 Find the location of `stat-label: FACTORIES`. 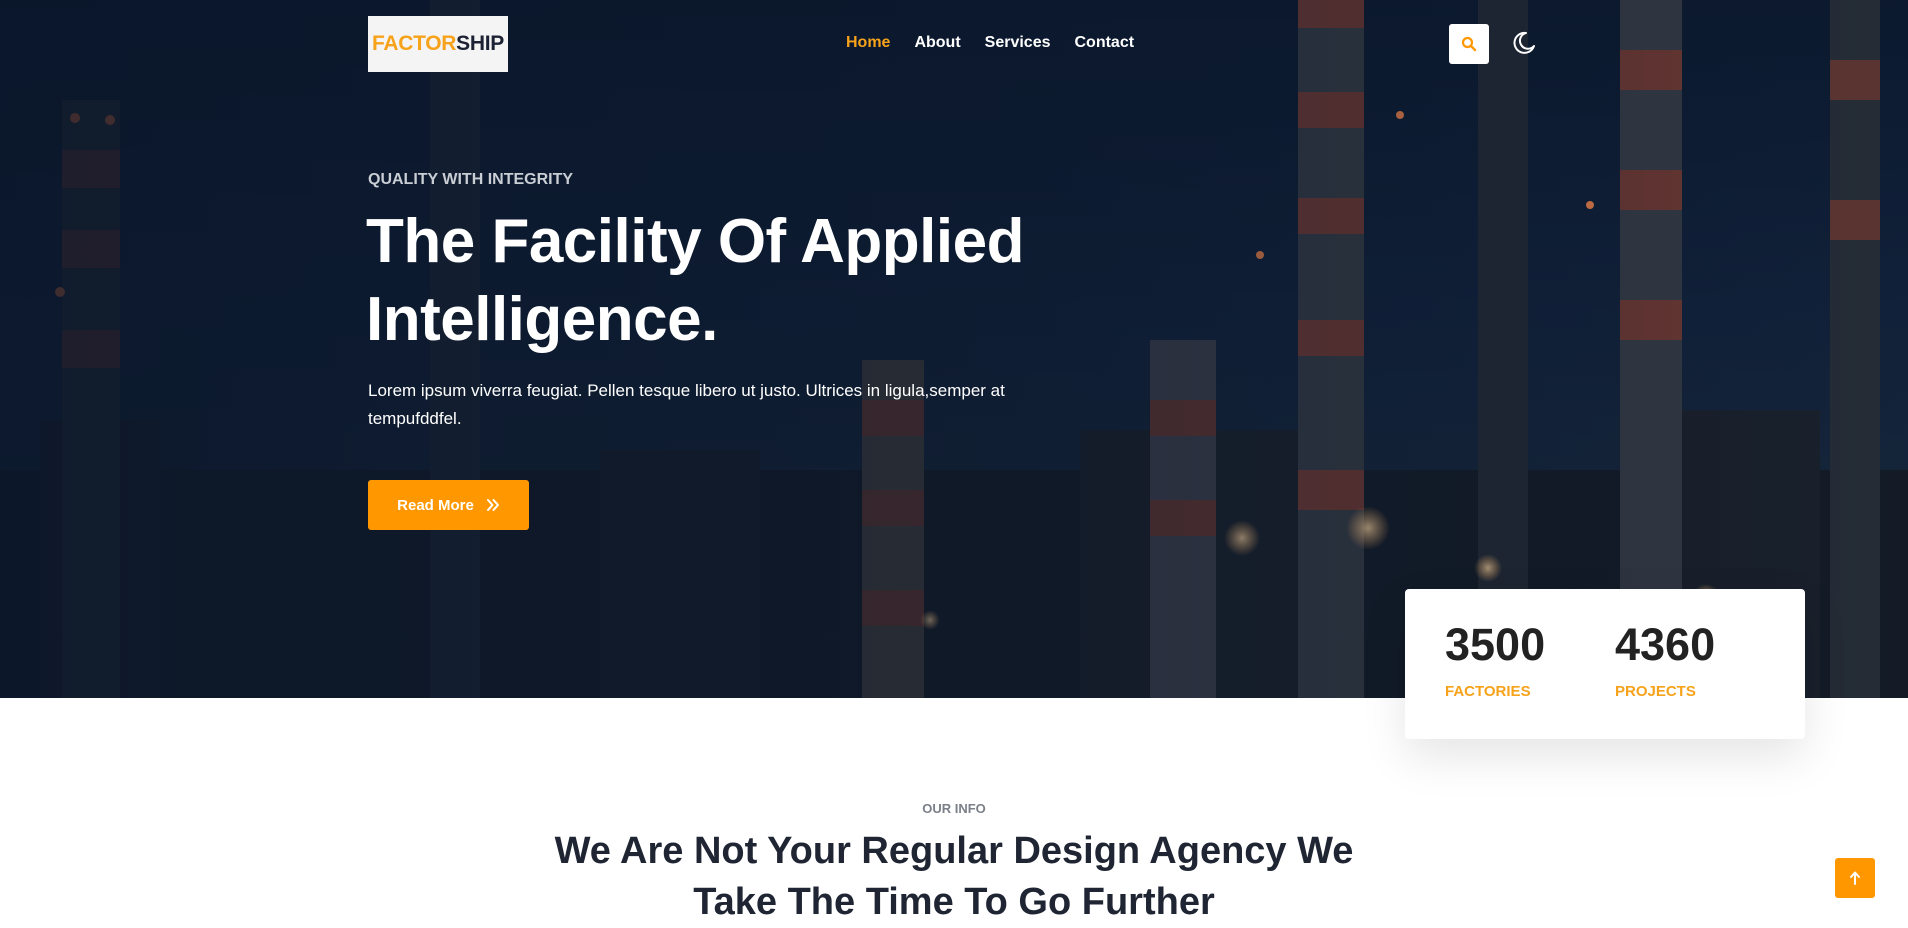

stat-label: FACTORIES is located at coordinates (1488, 691).